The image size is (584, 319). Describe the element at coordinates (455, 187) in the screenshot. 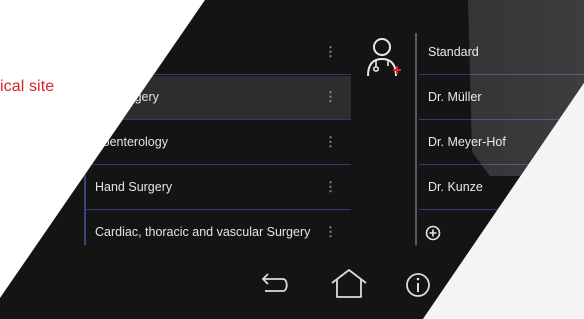

I see `profile-label: Dr. Kunze` at that location.